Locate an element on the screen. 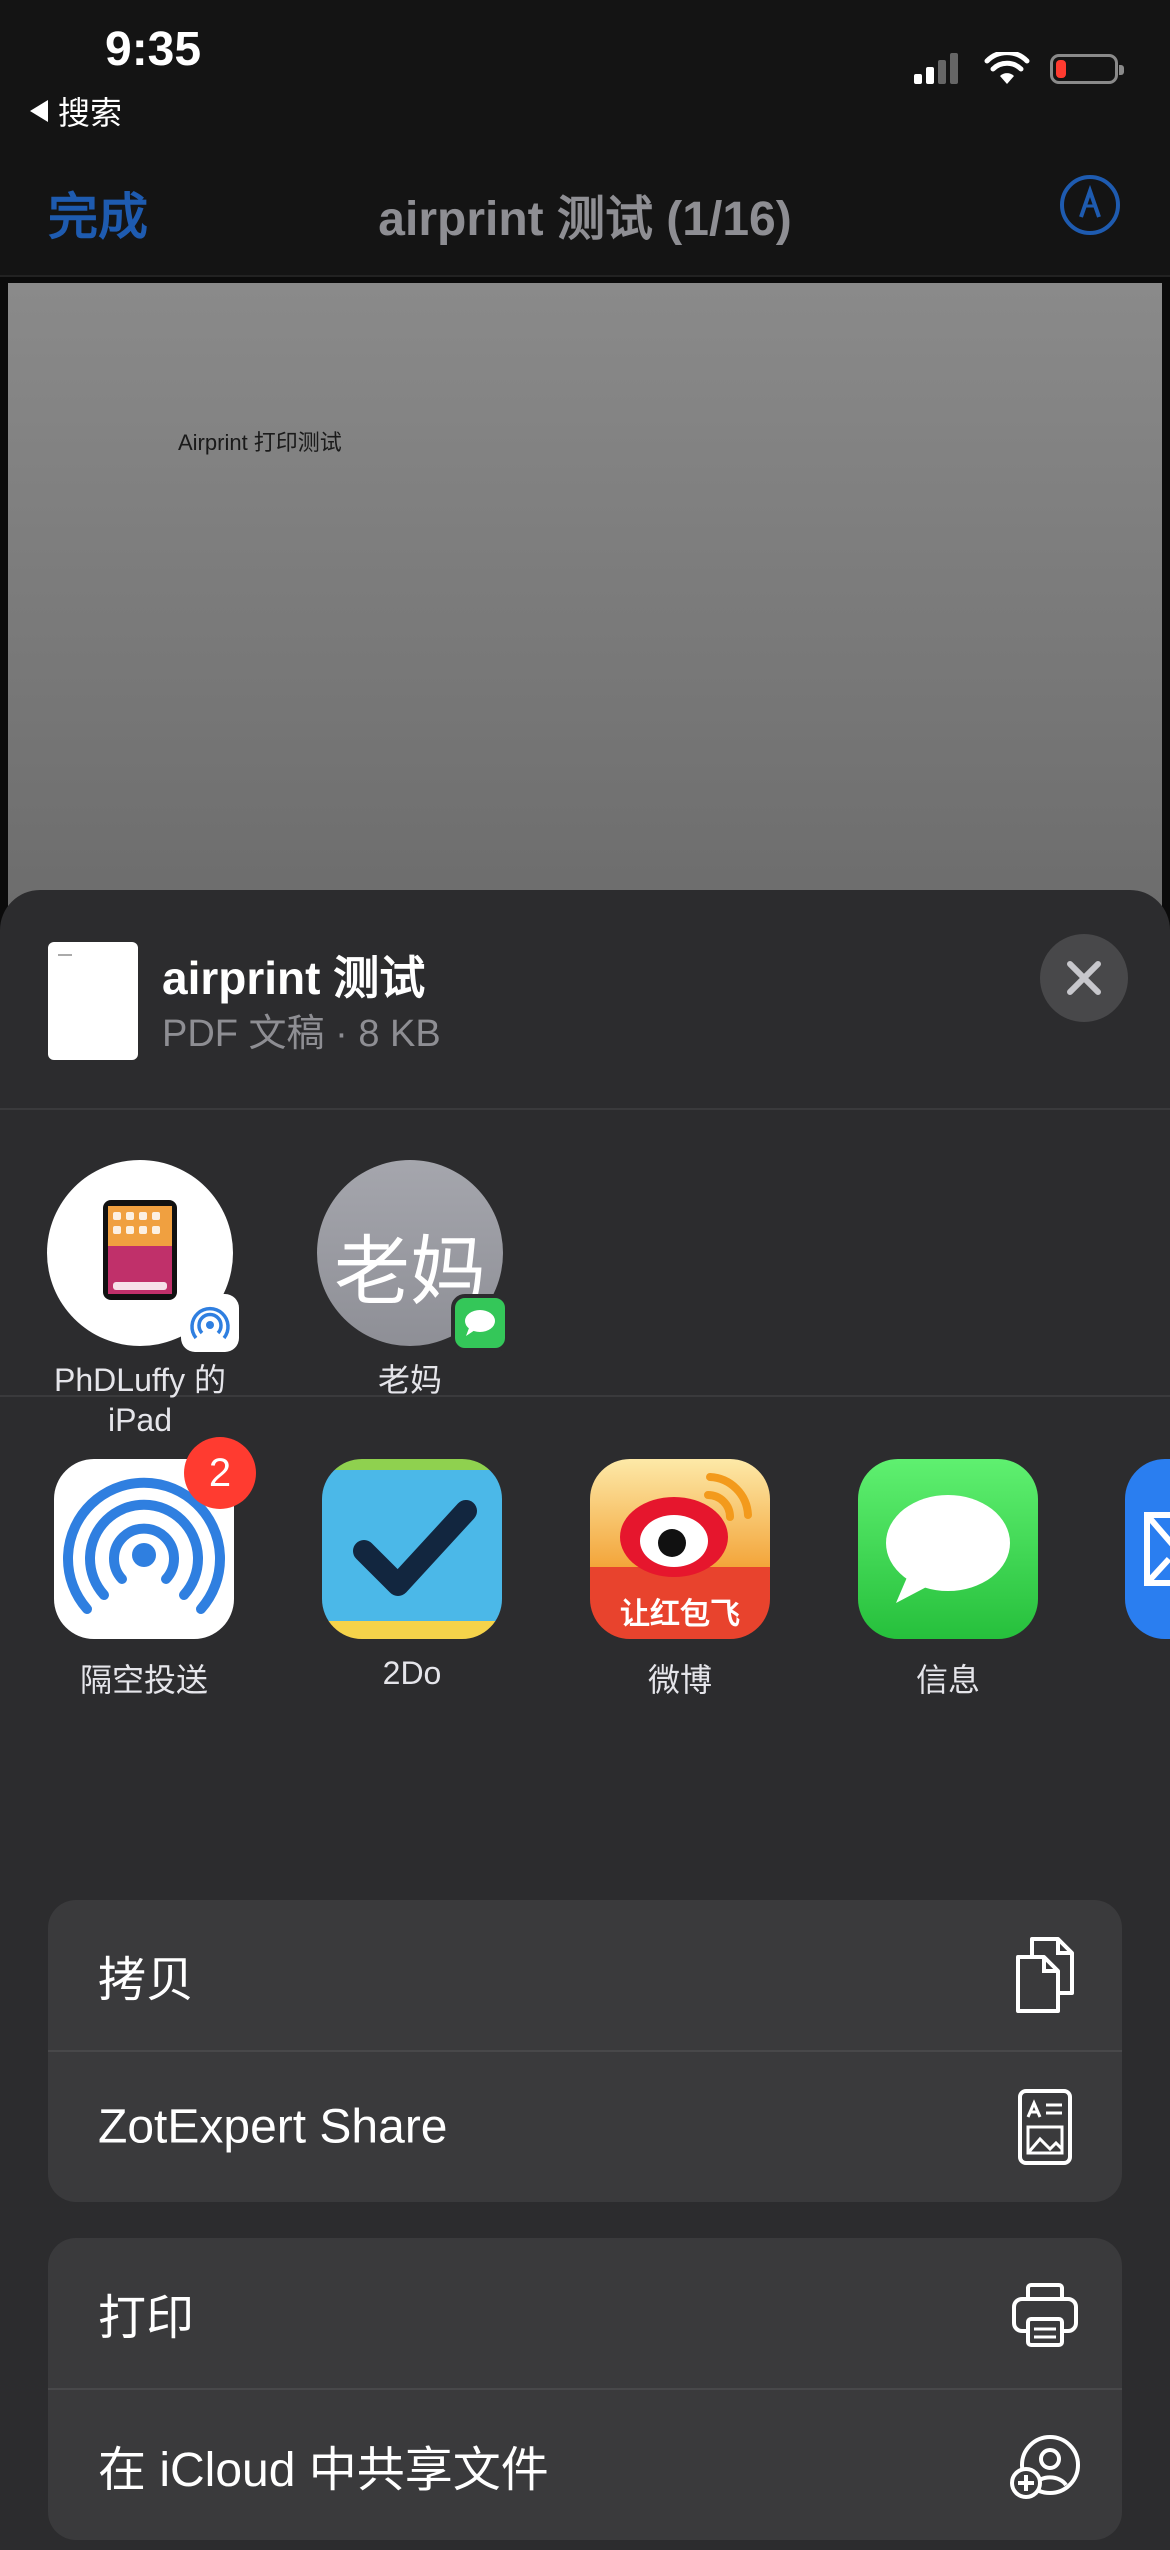 The height and width of the screenshot is (2550, 1170). app-weibo: 让红包飞 微博 is located at coordinates (680, 1580).